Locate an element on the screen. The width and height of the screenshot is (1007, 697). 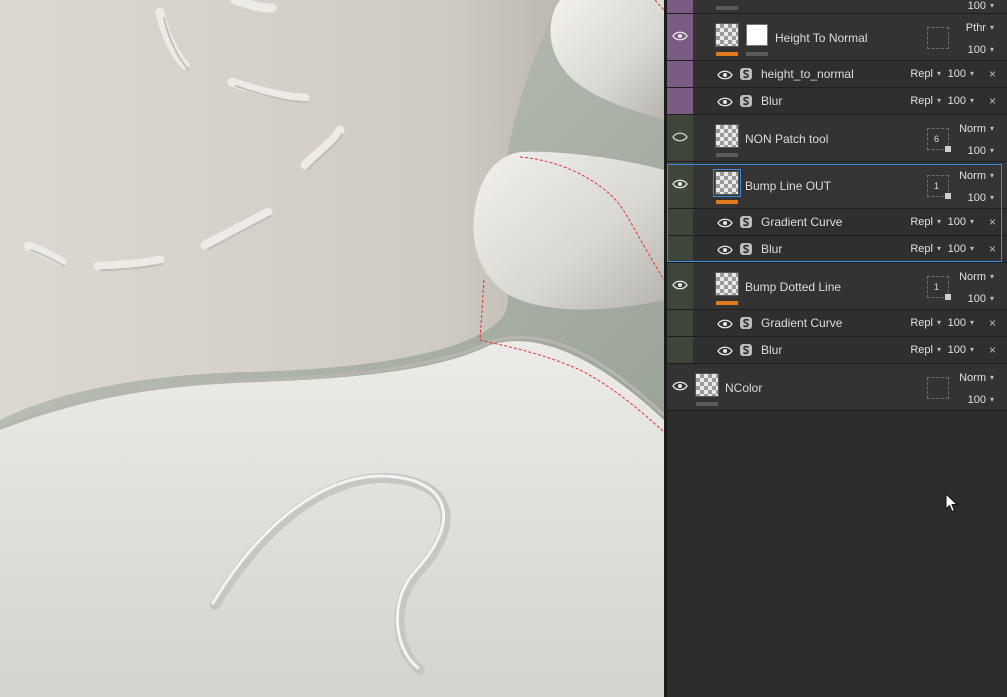
layer-row-non-patch-tool: NON Patch tool 6 Norm ▾ 100 ▾ is located at coordinates (837, 138).